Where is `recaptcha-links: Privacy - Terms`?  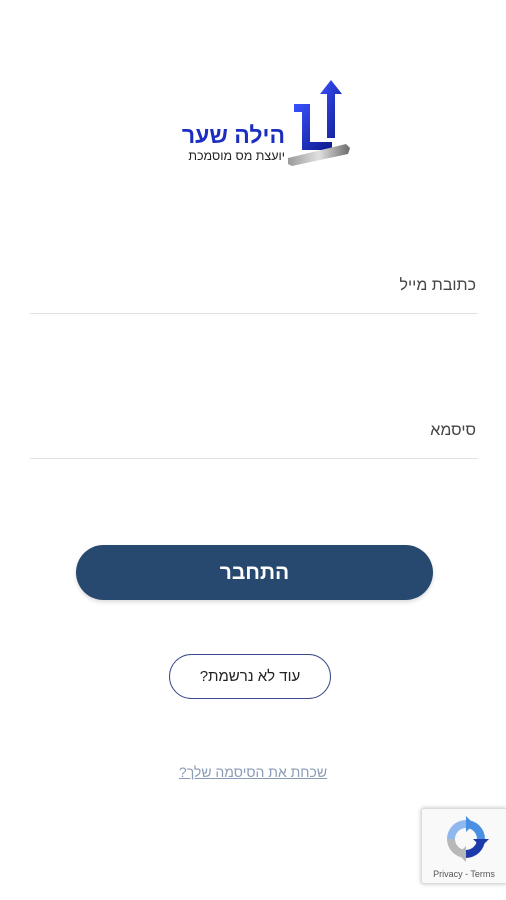 recaptcha-links: Privacy - Terms is located at coordinates (464, 874).